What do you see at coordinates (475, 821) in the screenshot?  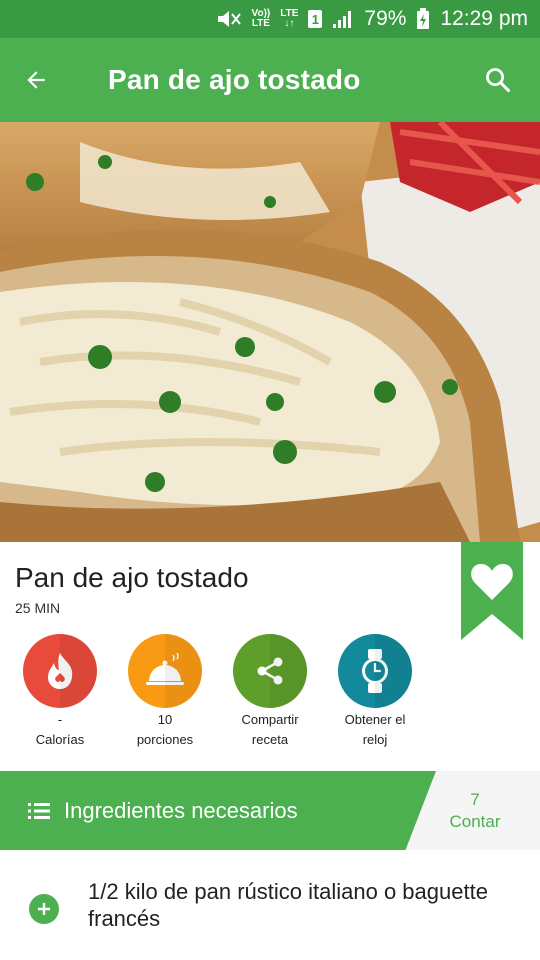 I see `ingredient-count-label: Contar` at bounding box center [475, 821].